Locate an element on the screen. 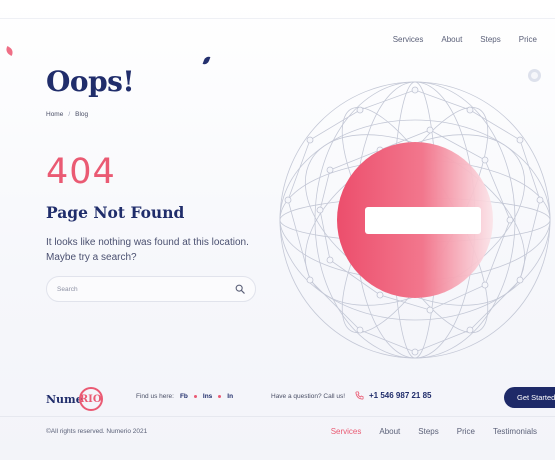 The width and height of the screenshot is (555, 460). footer-divider is located at coordinates (277, 416).